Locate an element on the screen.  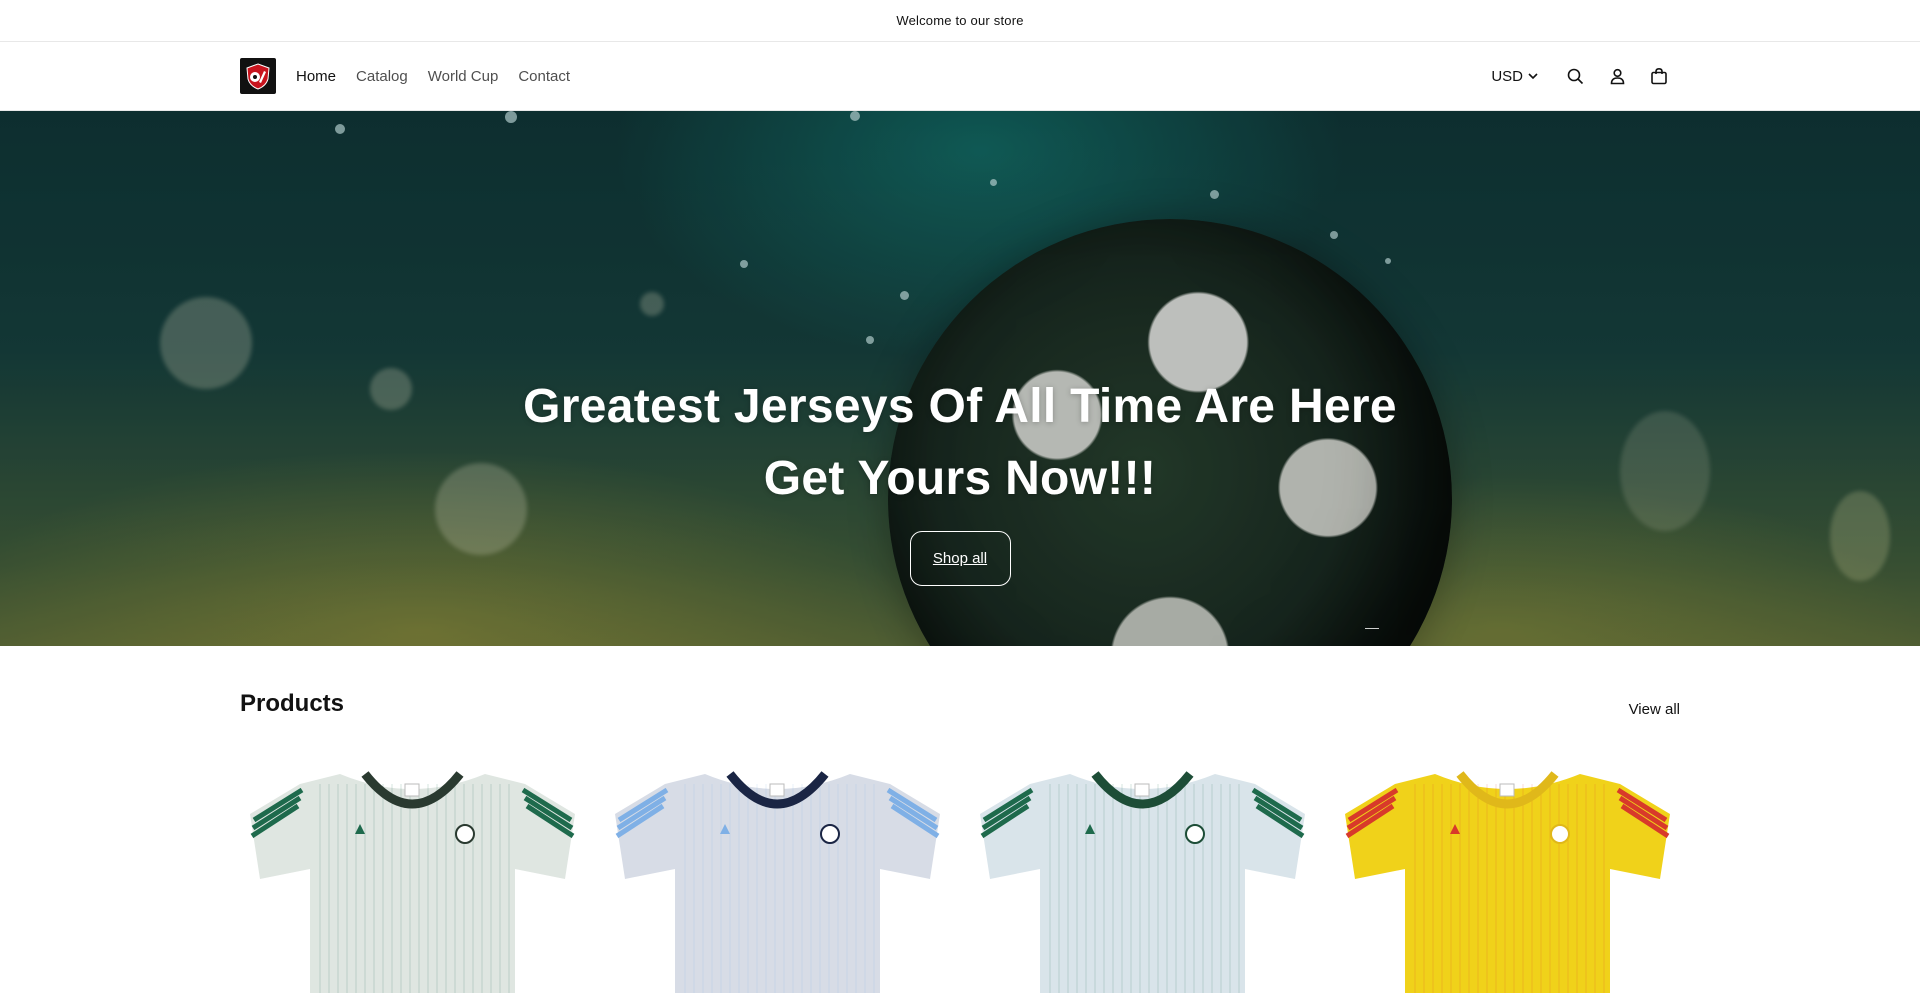
shop-all-button: Shop all is located at coordinates (960, 558).